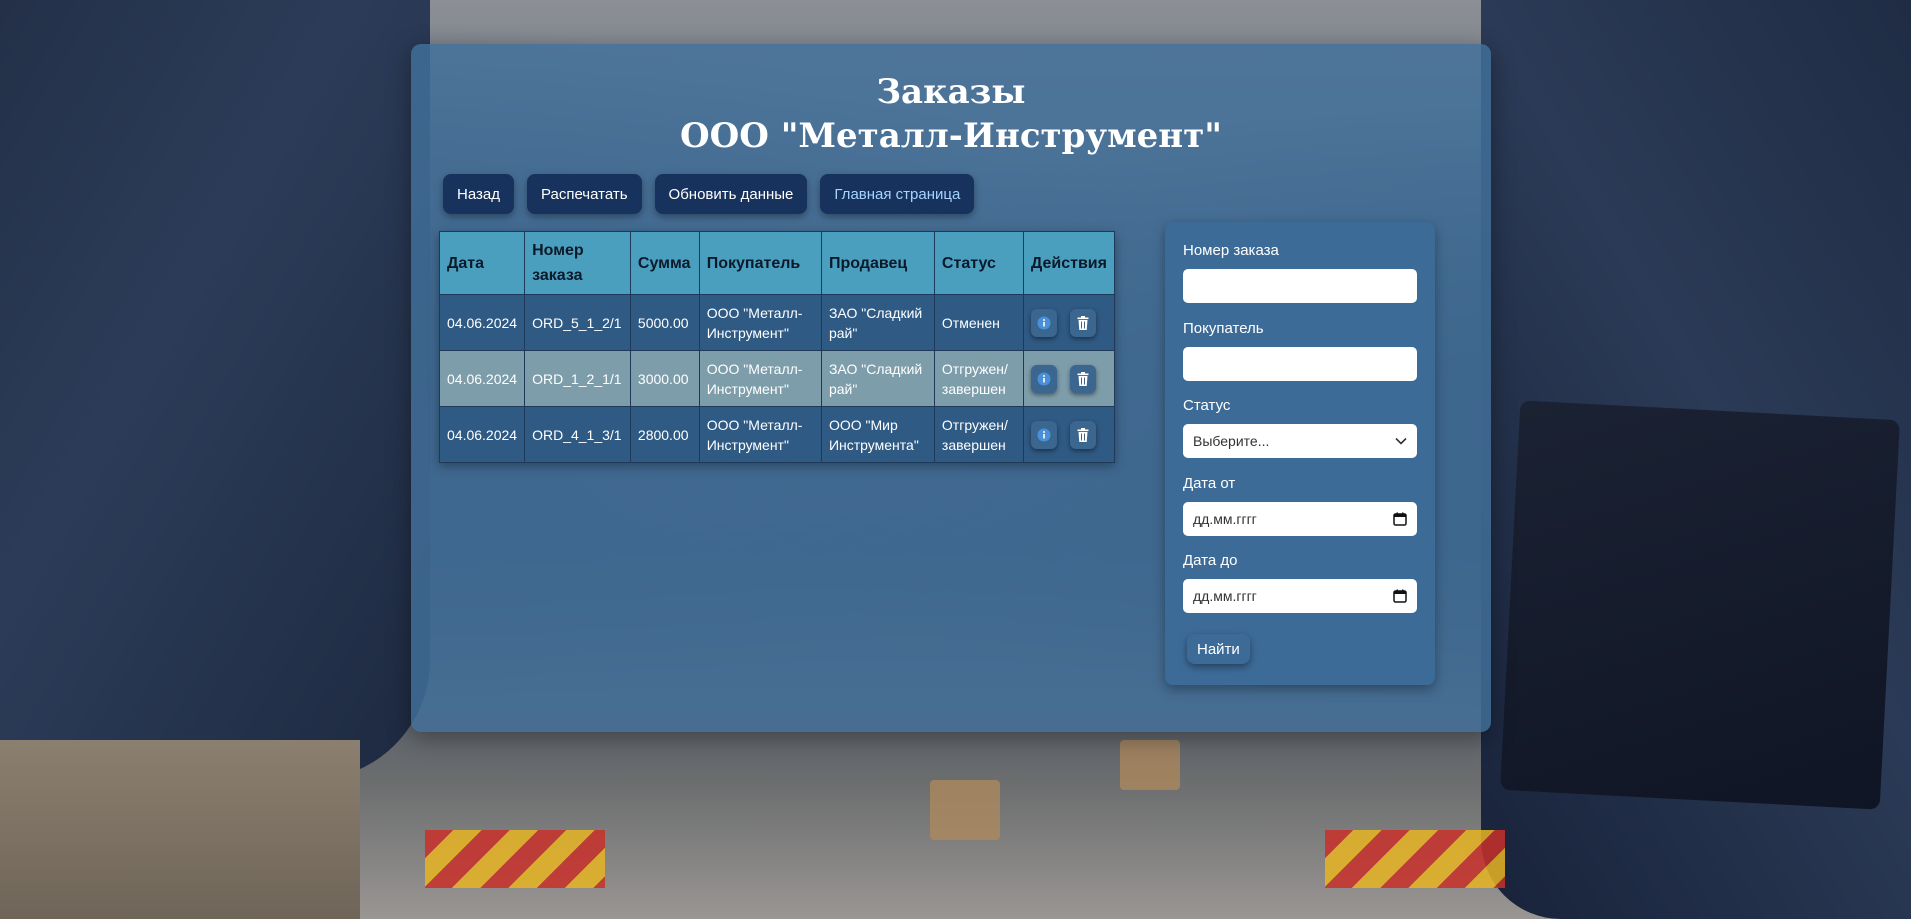 The image size is (1911, 919). What do you see at coordinates (1069, 263) in the screenshot?
I see `column-header-actions: Действия` at bounding box center [1069, 263].